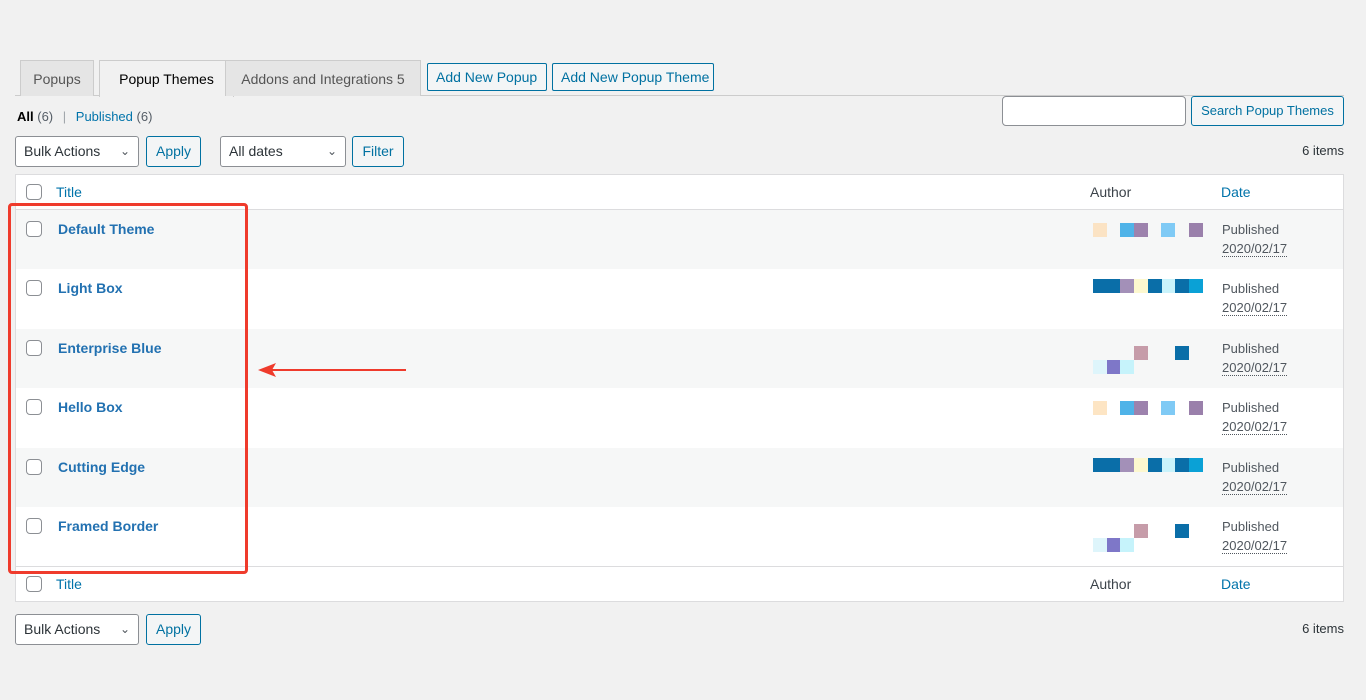  Describe the element at coordinates (1267, 111) in the screenshot. I see `search-popup-themes-button: Search Popup Themes` at that location.